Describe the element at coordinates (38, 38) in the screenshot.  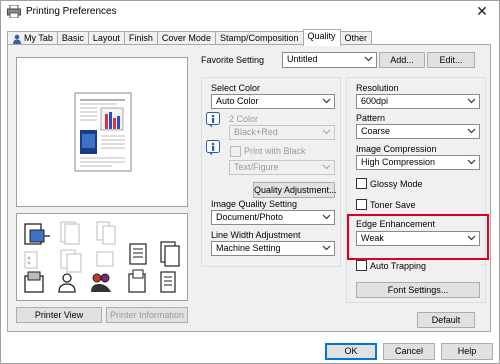
I see `tab-label: My Tab` at that location.